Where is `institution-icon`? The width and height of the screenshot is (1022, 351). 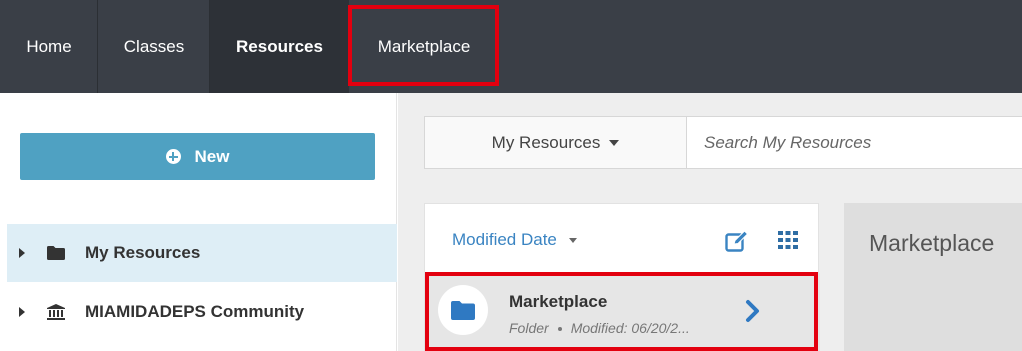 institution-icon is located at coordinates (56, 312).